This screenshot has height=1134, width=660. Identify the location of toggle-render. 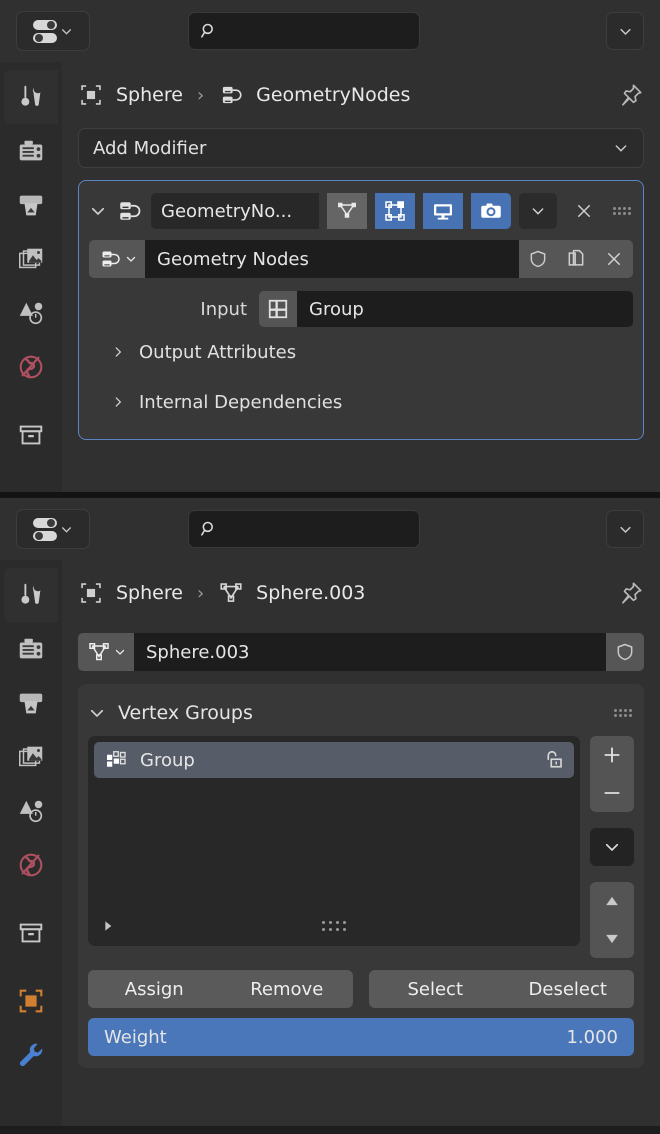
(491, 211).